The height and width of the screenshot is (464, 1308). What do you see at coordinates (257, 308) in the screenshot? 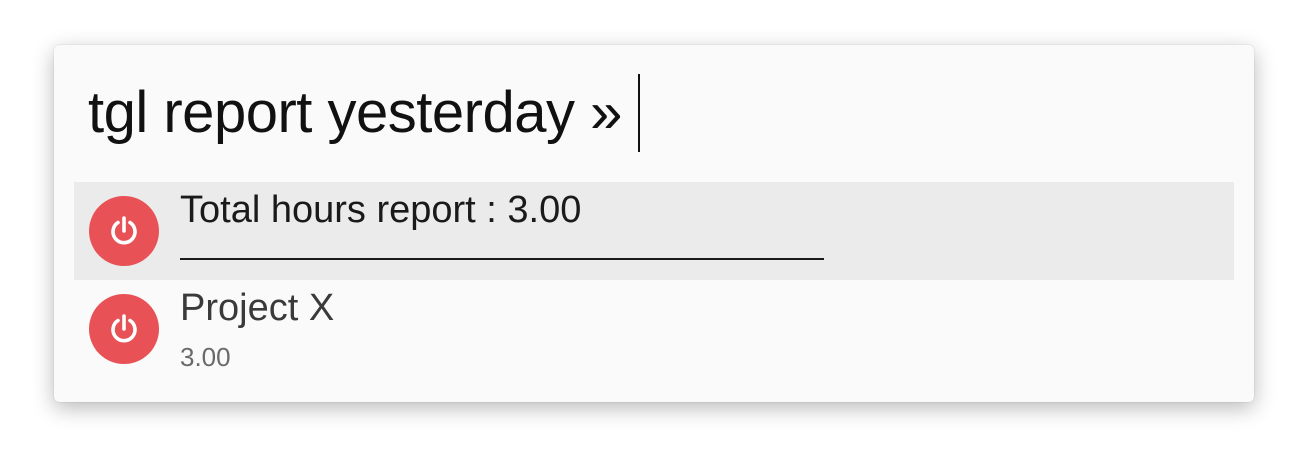
I see `result-title: Project X` at bounding box center [257, 308].